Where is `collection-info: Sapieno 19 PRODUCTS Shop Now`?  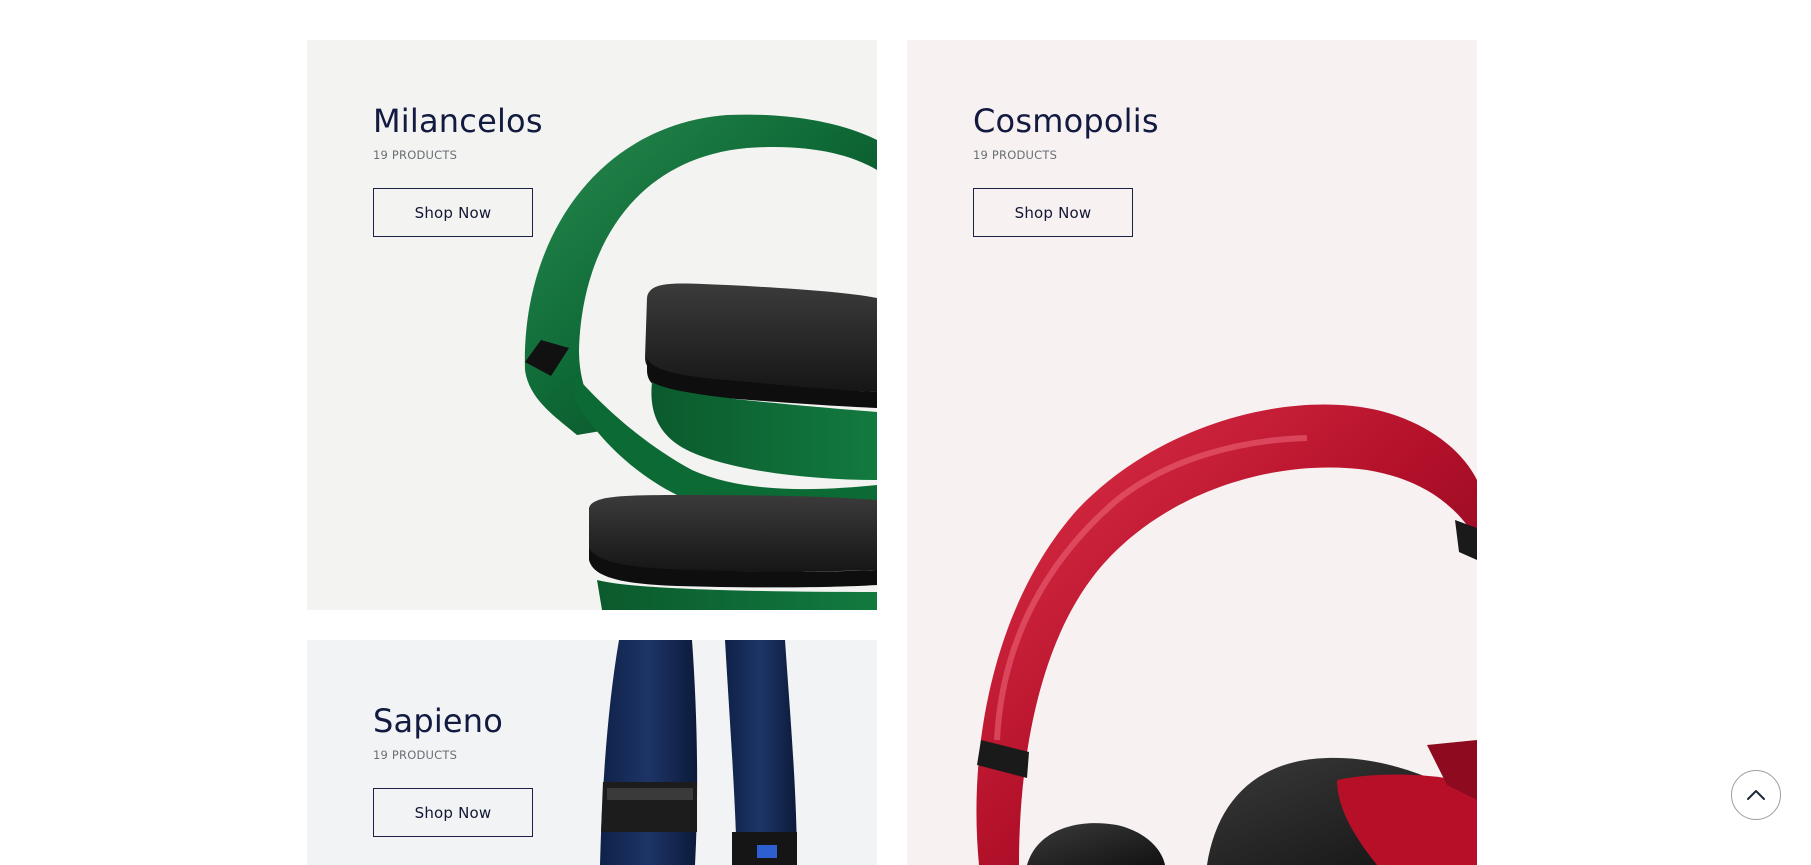 collection-info: Sapieno 19 PRODUCTS Shop Now is located at coordinates (453, 770).